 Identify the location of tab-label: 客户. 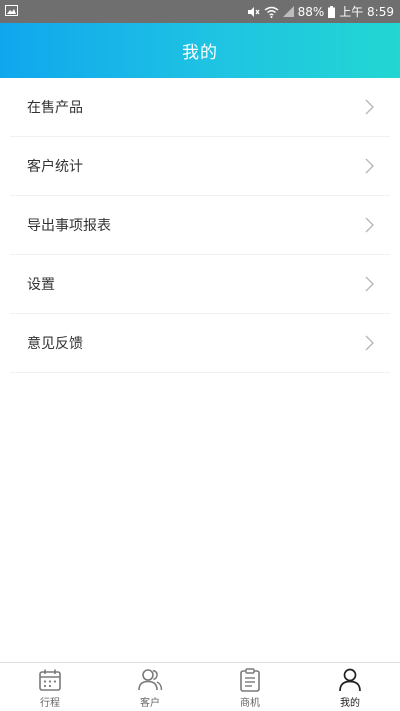
(150, 703).